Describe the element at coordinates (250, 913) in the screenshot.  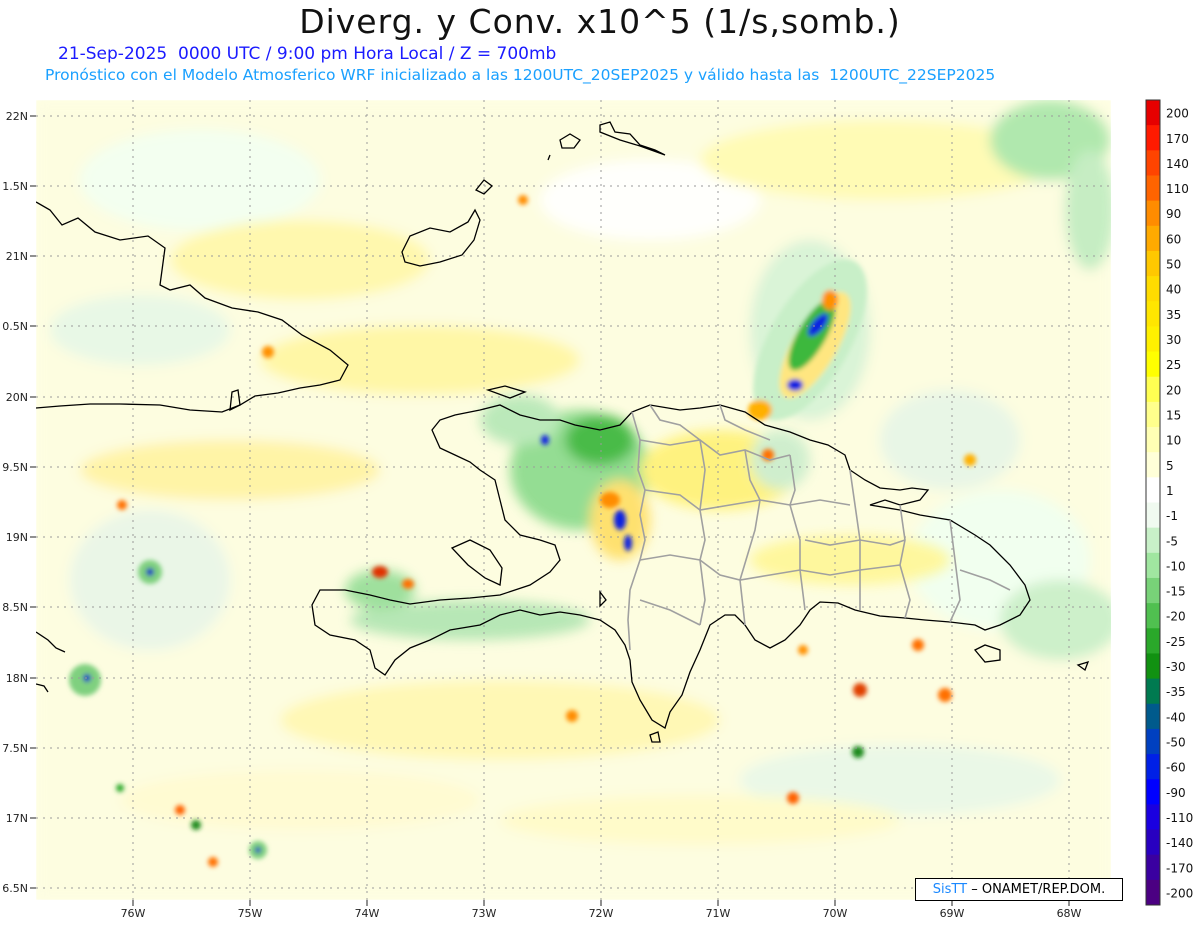
I see `lon-label: 75W` at that location.